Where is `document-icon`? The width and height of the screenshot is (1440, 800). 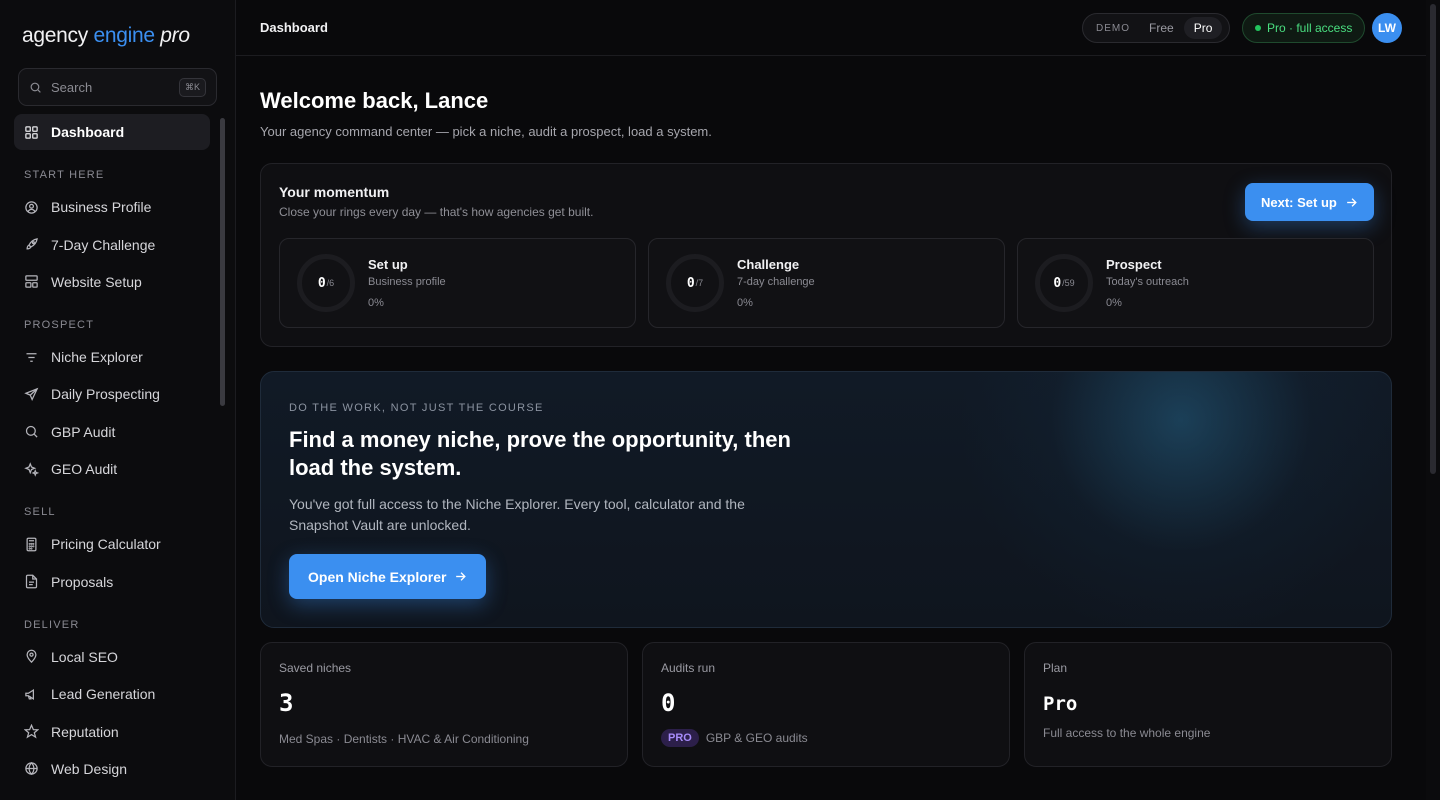
document-icon is located at coordinates (31, 581).